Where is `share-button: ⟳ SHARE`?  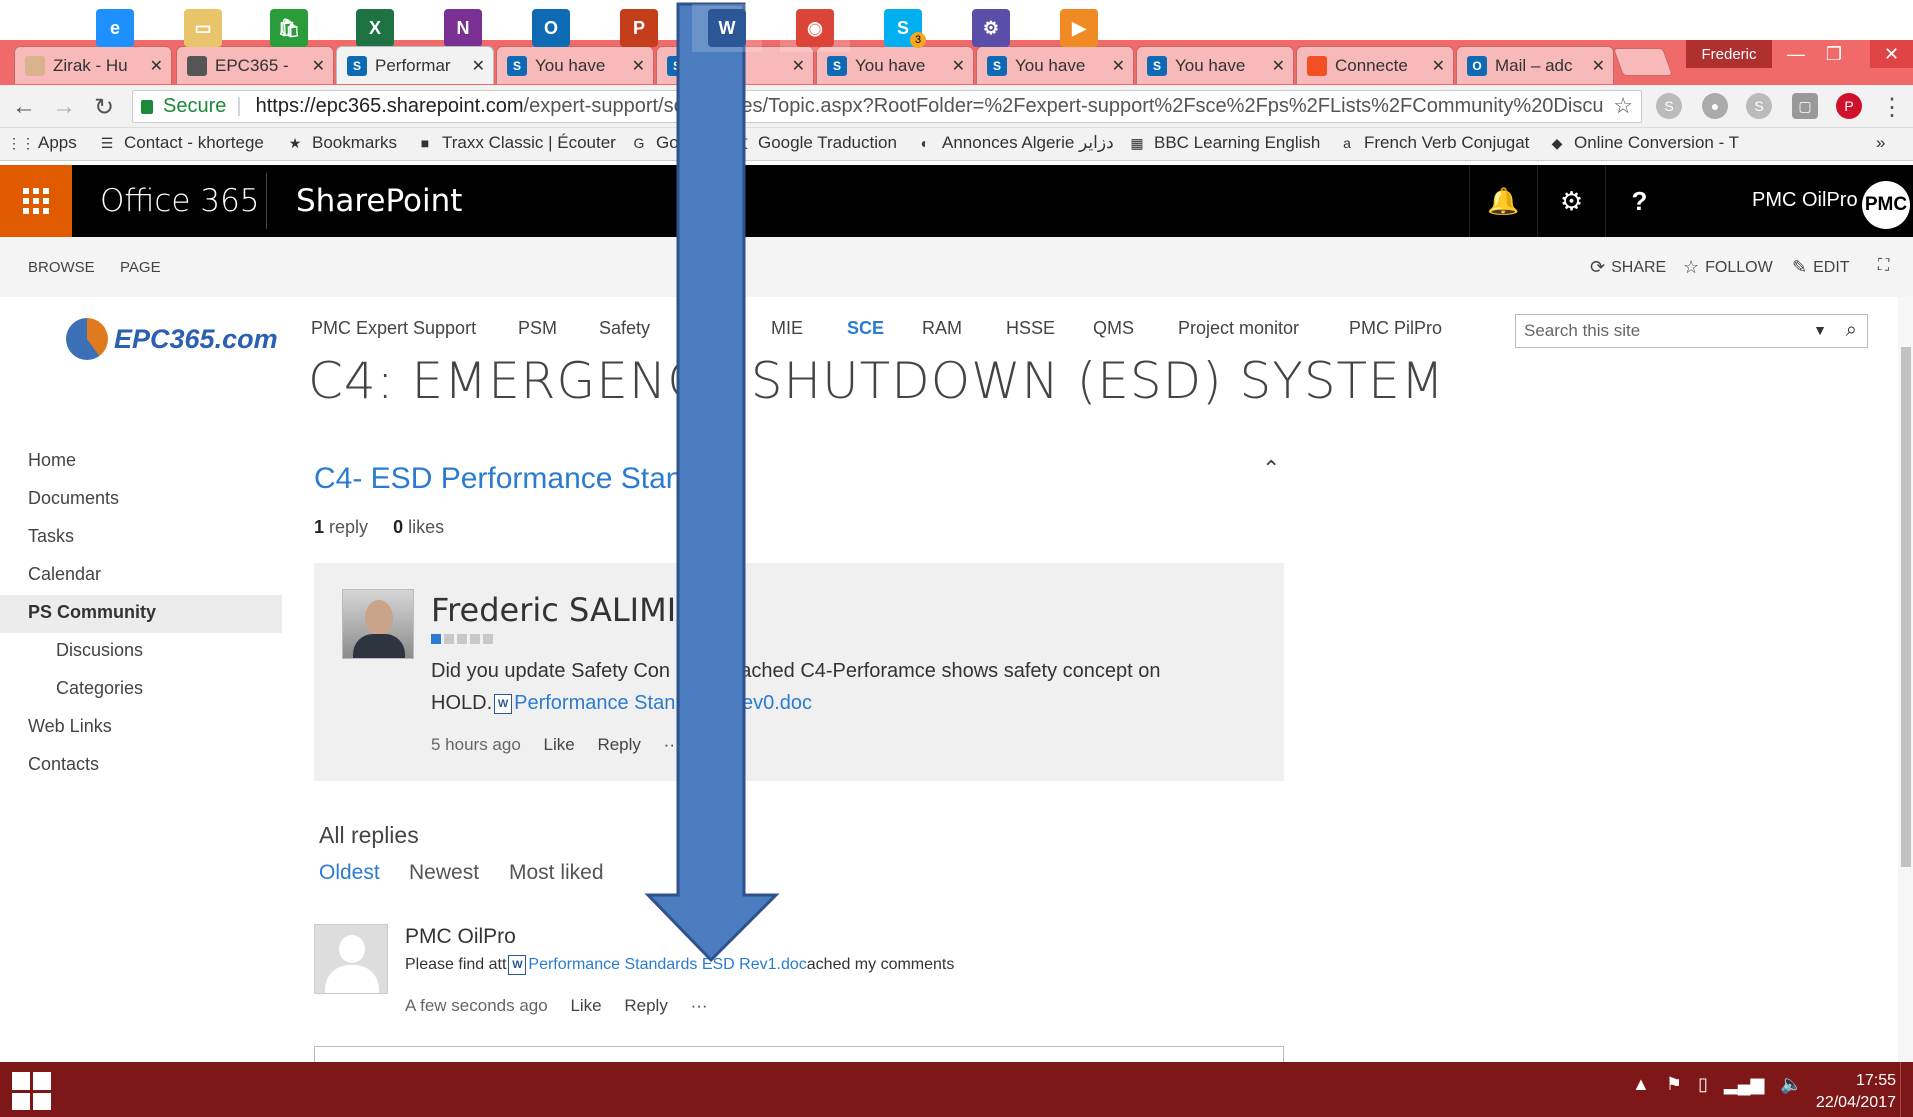
share-button: ⟳ SHARE is located at coordinates (1628, 267).